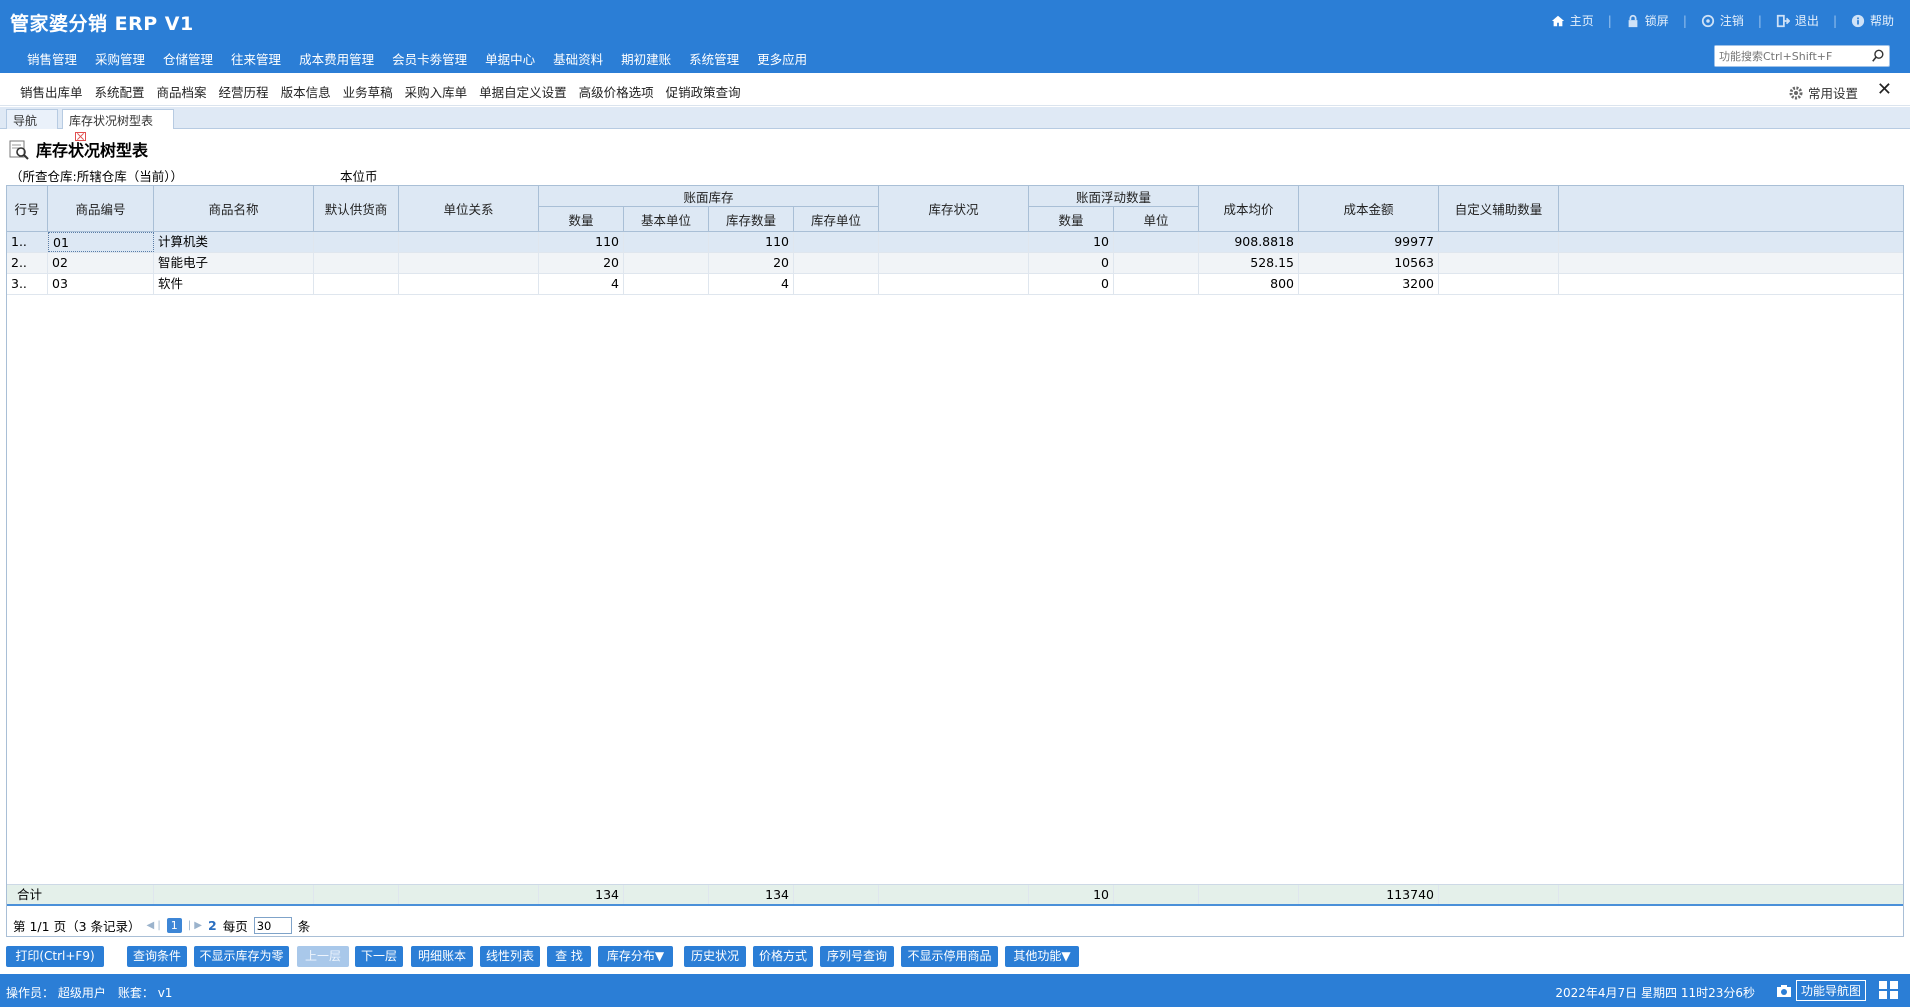 Image resolution: width=1910 pixels, height=1007 pixels. I want to click on cell-code: 03, so click(101, 284).